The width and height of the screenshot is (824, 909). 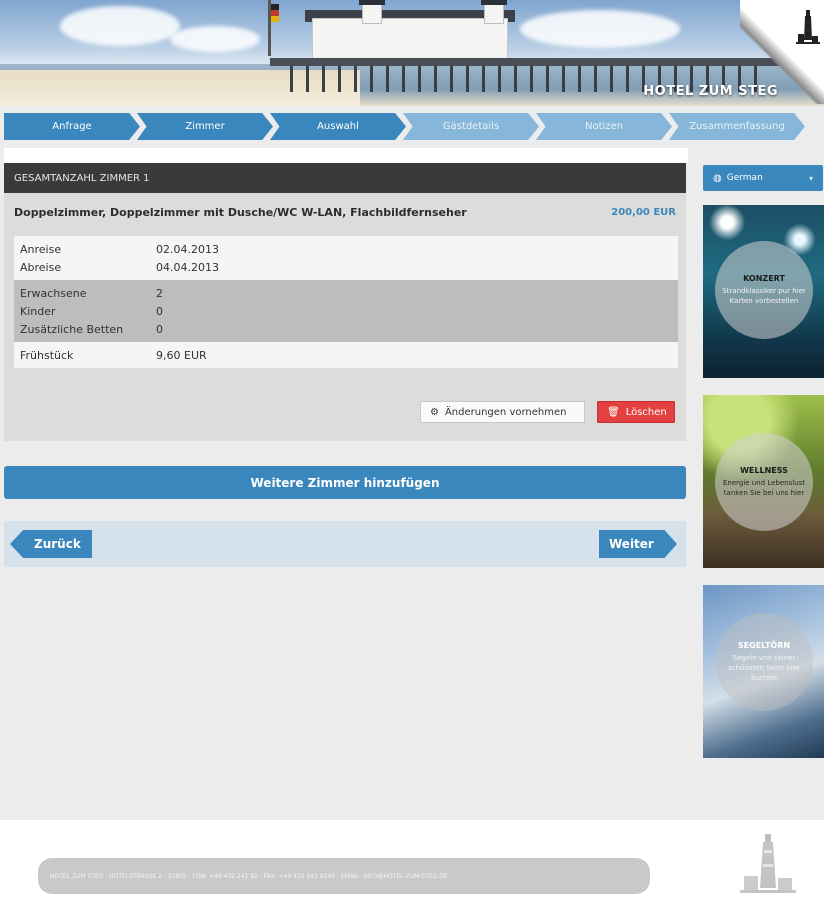 What do you see at coordinates (38, 311) in the screenshot?
I see `children-label: Kinder` at bounding box center [38, 311].